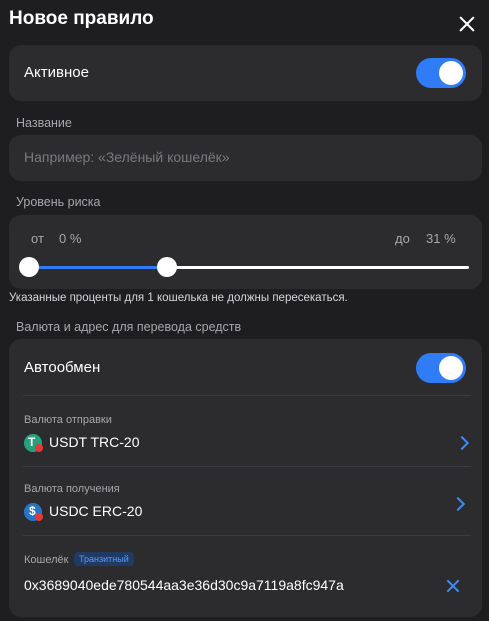 Image resolution: width=489 pixels, height=621 pixels. What do you see at coordinates (58, 202) in the screenshot?
I see `risk-section-label: Уровень риска` at bounding box center [58, 202].